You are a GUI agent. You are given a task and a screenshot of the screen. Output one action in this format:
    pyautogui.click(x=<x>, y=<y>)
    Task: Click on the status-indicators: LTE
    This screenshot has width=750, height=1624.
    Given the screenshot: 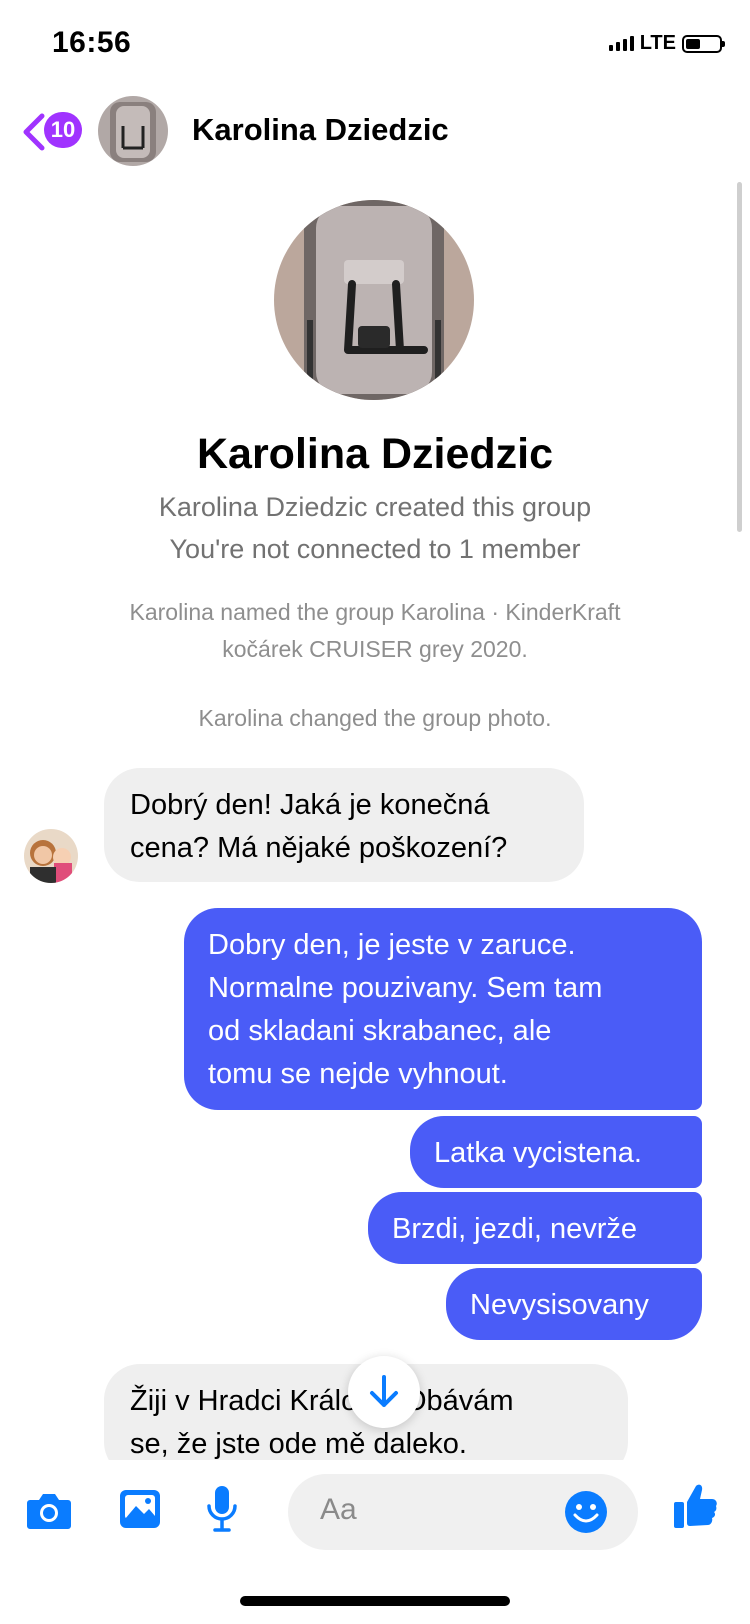 What is the action you would take?
    pyautogui.click(x=666, y=43)
    